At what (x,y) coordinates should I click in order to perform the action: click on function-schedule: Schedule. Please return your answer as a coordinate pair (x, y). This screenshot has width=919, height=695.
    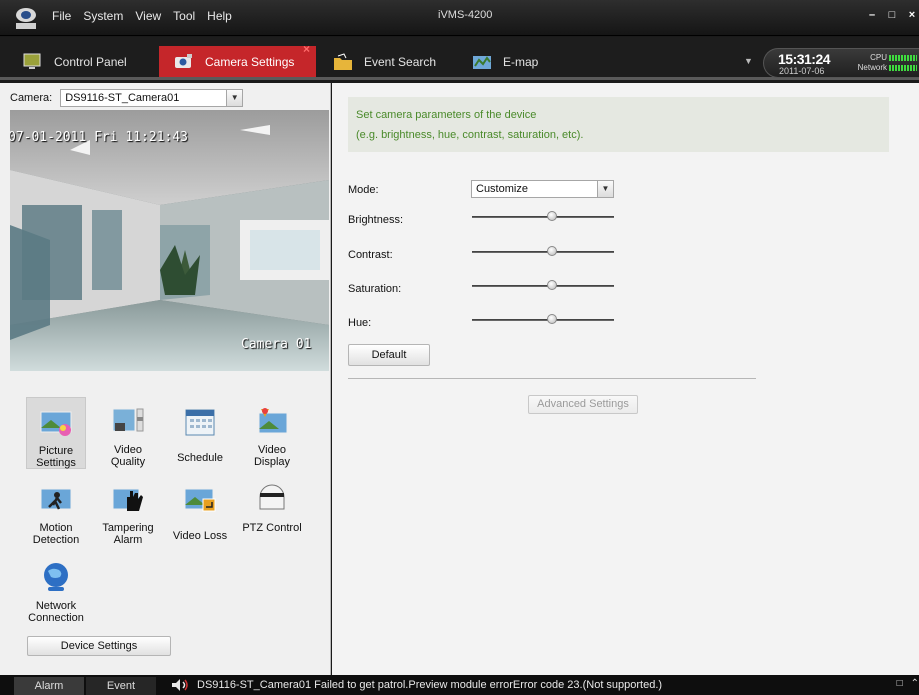
    Looking at the image, I should click on (200, 433).